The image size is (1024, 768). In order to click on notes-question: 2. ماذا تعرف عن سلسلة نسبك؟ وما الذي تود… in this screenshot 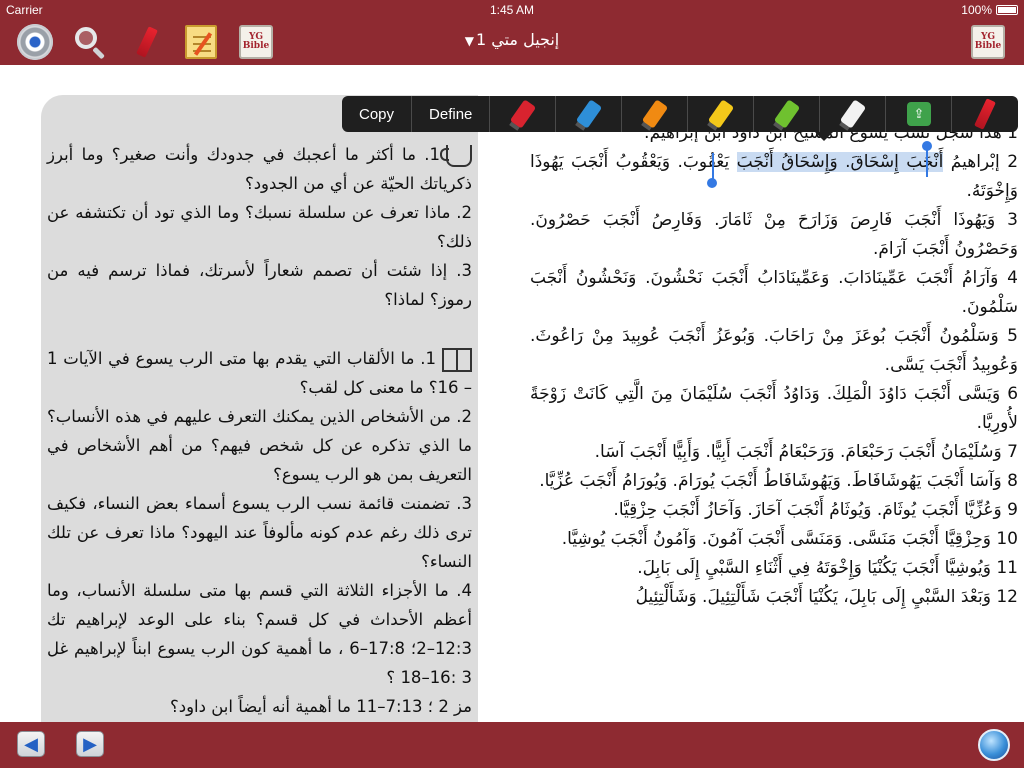, I will do `click(259, 227)`.